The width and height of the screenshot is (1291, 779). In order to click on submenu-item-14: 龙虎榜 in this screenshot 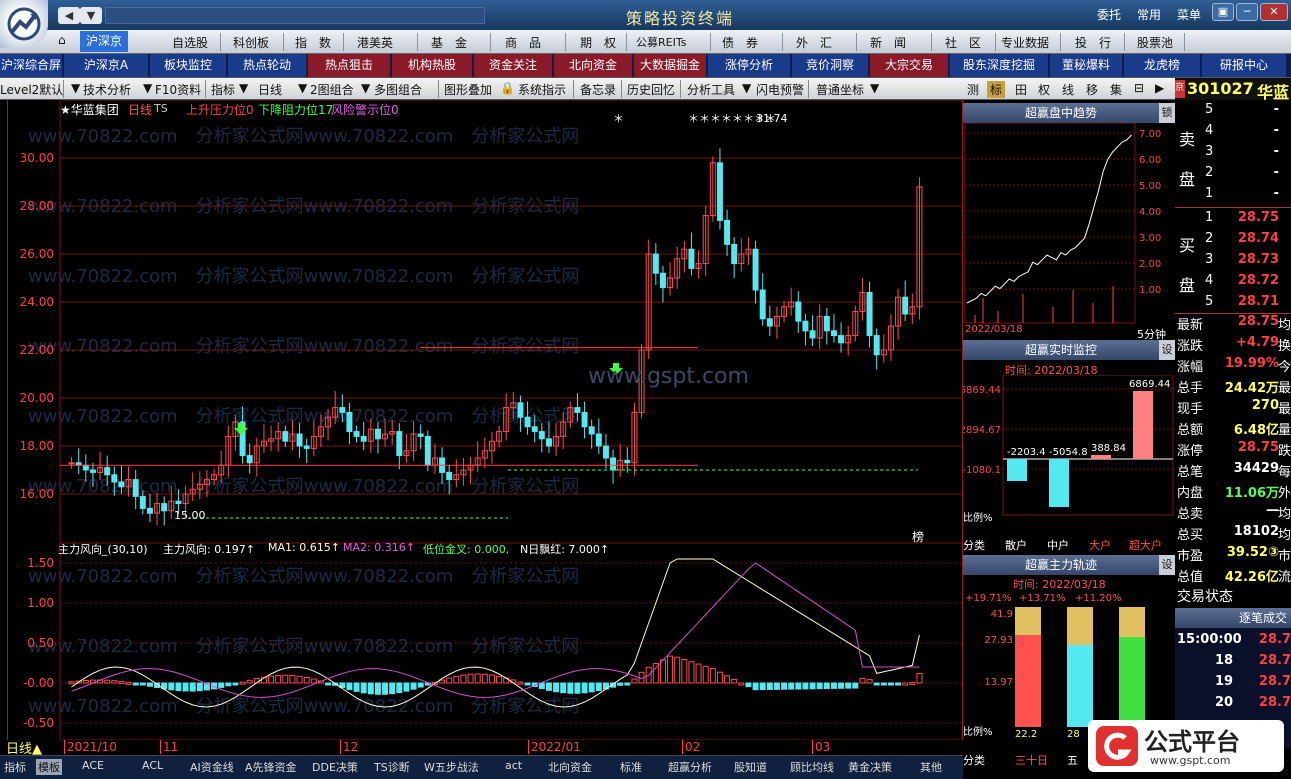, I will do `click(1162, 65)`.